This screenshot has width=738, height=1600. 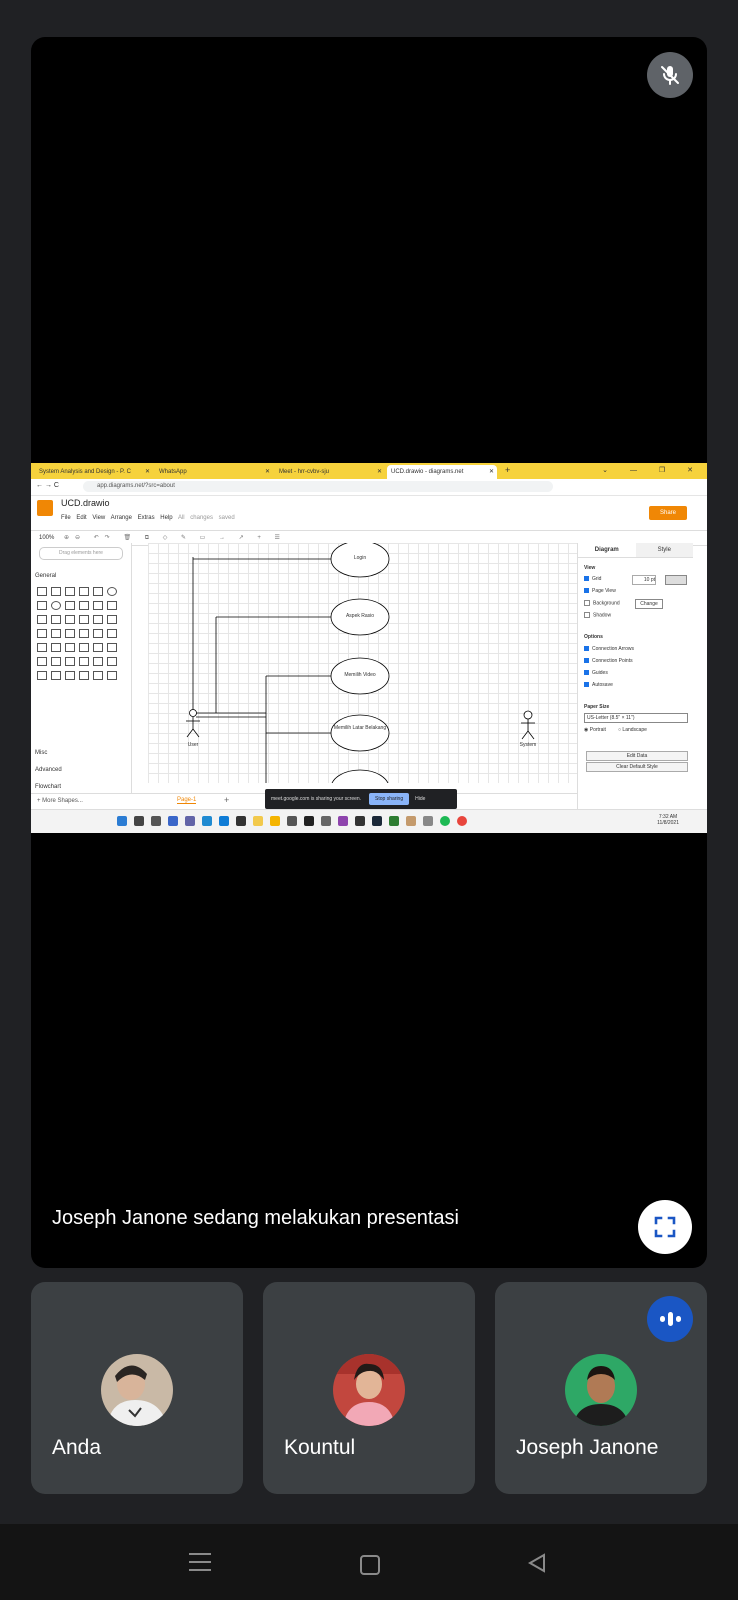 I want to click on terminal-icon, so click(x=241, y=821).